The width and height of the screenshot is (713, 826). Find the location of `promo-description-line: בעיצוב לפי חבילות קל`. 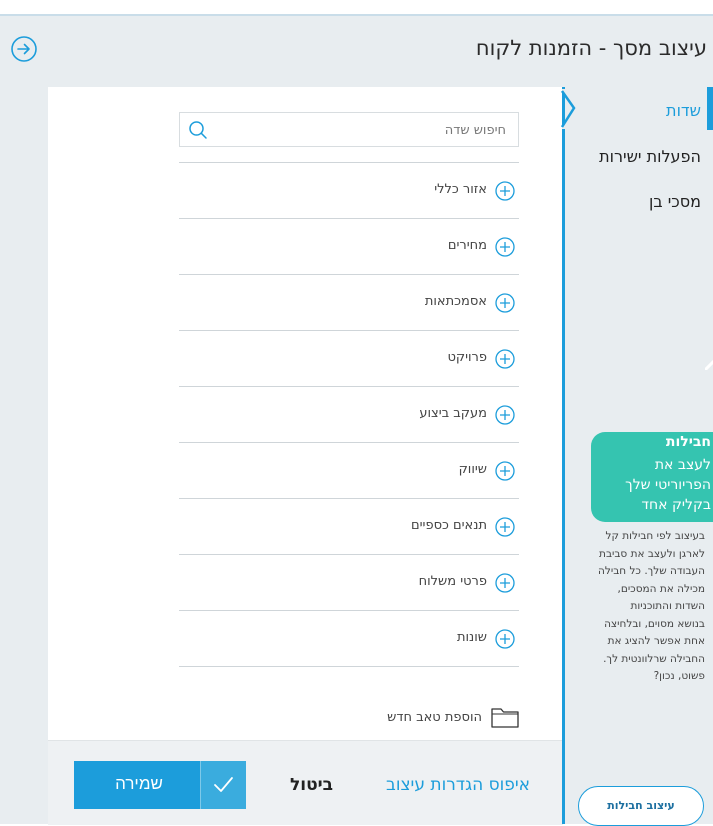

promo-description-line: בעיצוב לפי חבילות קל is located at coordinates (655, 536).